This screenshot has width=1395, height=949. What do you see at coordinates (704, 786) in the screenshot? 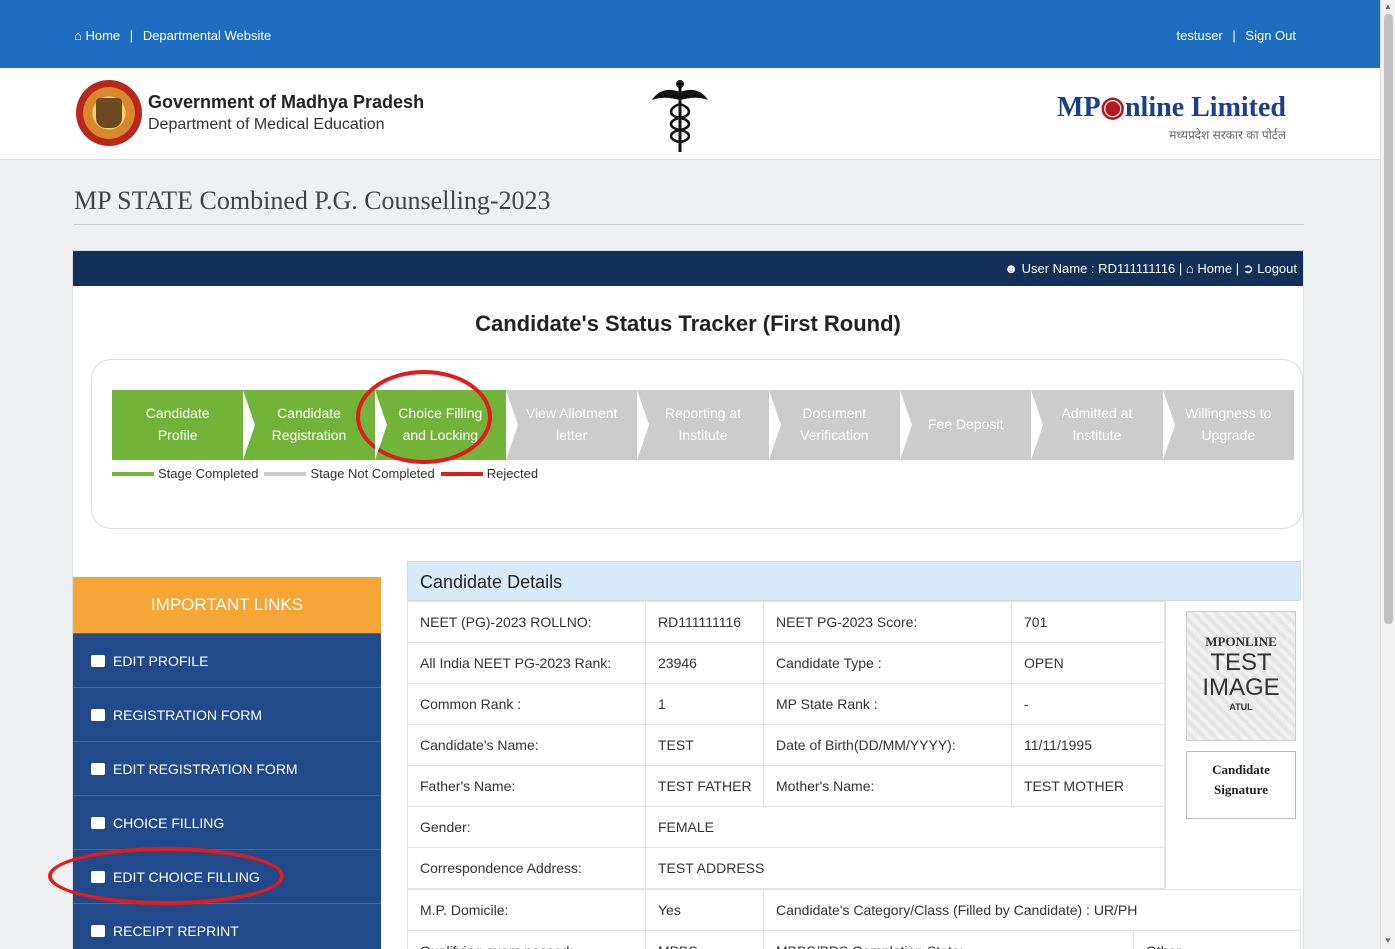
I see `value-cell: TEST FATHER` at bounding box center [704, 786].